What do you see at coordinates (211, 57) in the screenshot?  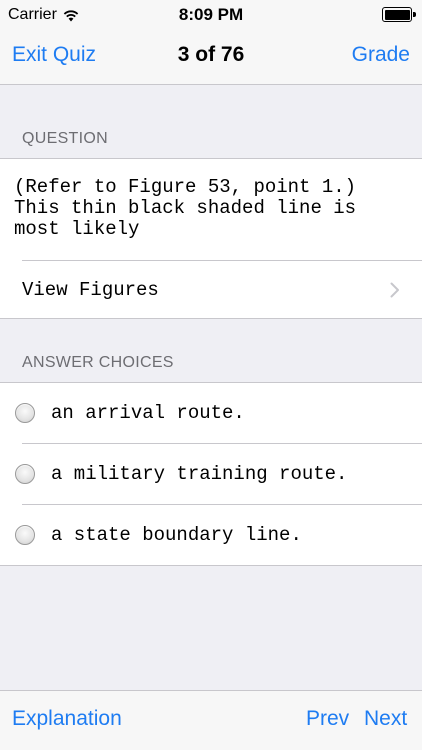 I see `navigation-bar: Exit Quiz 3 of 76 Grade` at bounding box center [211, 57].